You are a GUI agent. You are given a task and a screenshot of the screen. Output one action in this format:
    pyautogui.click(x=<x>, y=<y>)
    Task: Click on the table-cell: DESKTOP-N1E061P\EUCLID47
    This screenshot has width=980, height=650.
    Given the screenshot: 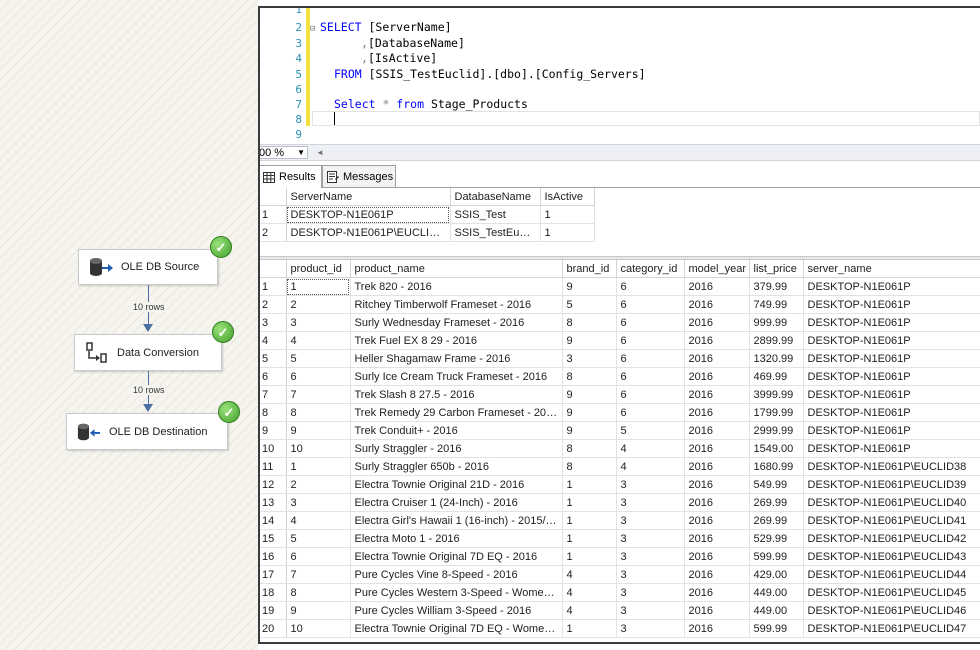 What is the action you would take?
    pyautogui.click(x=891, y=628)
    